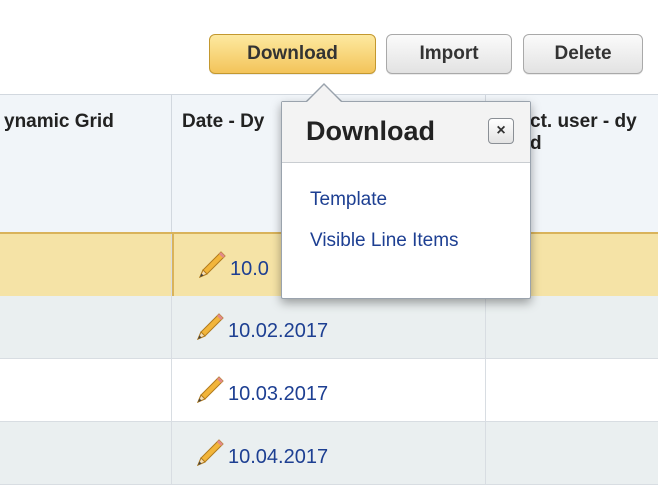 The image size is (666, 491). I want to click on import-button: Import, so click(449, 54).